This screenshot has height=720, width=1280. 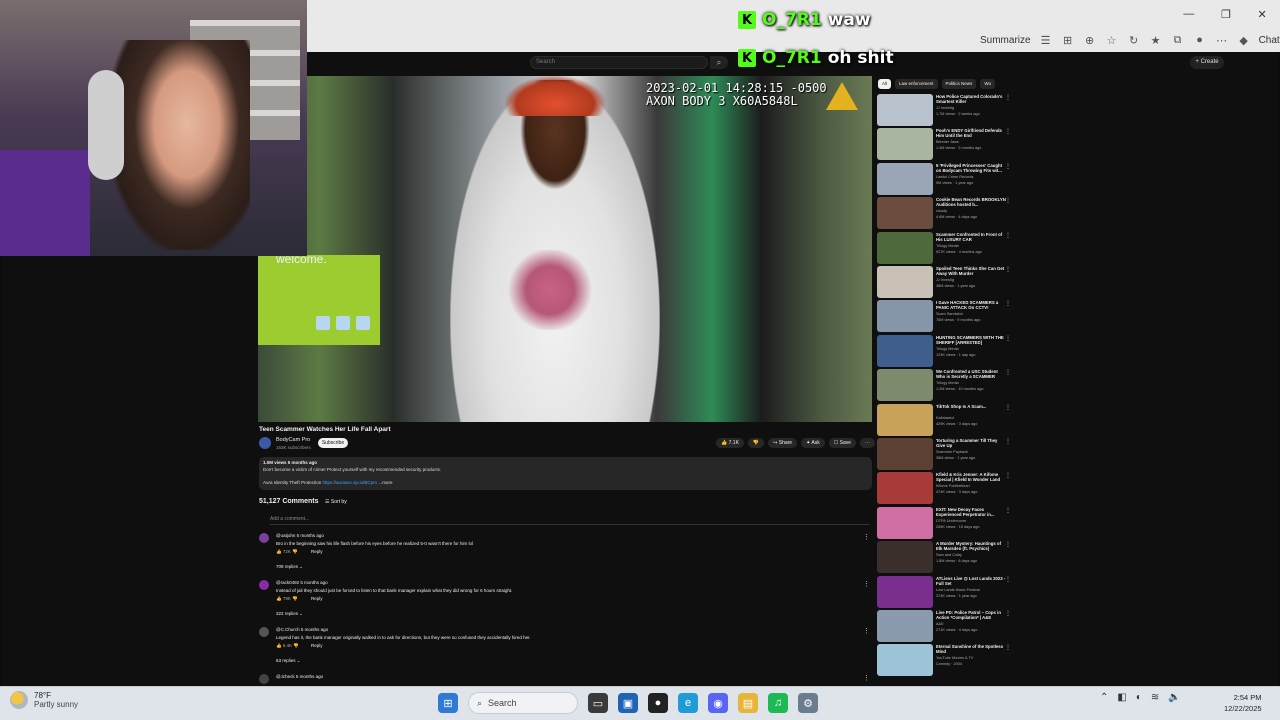 I want to click on copilot-icon: ◆, so click(x=1244, y=40).